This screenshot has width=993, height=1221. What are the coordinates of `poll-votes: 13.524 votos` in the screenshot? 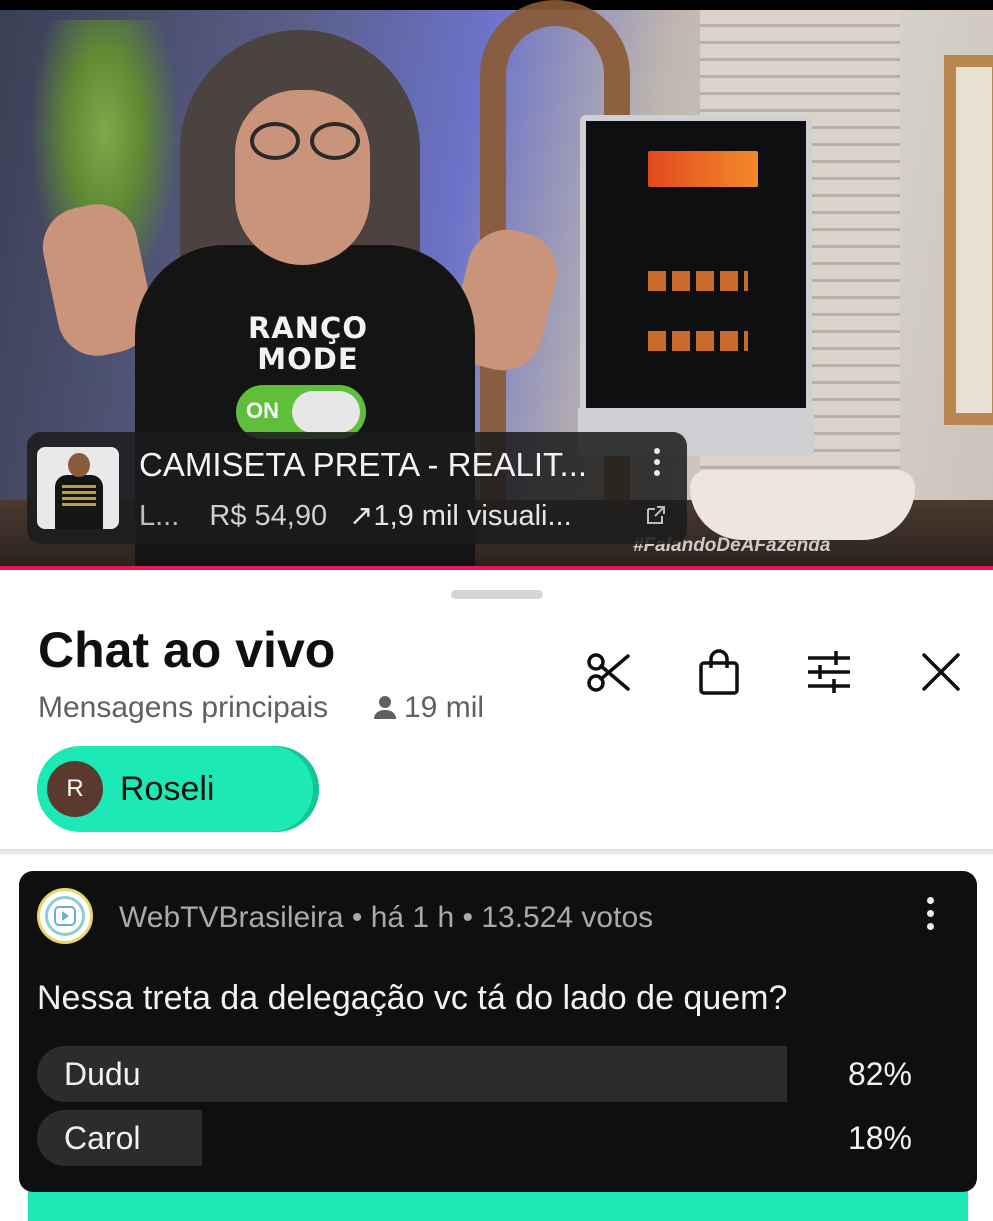 It's located at (567, 917).